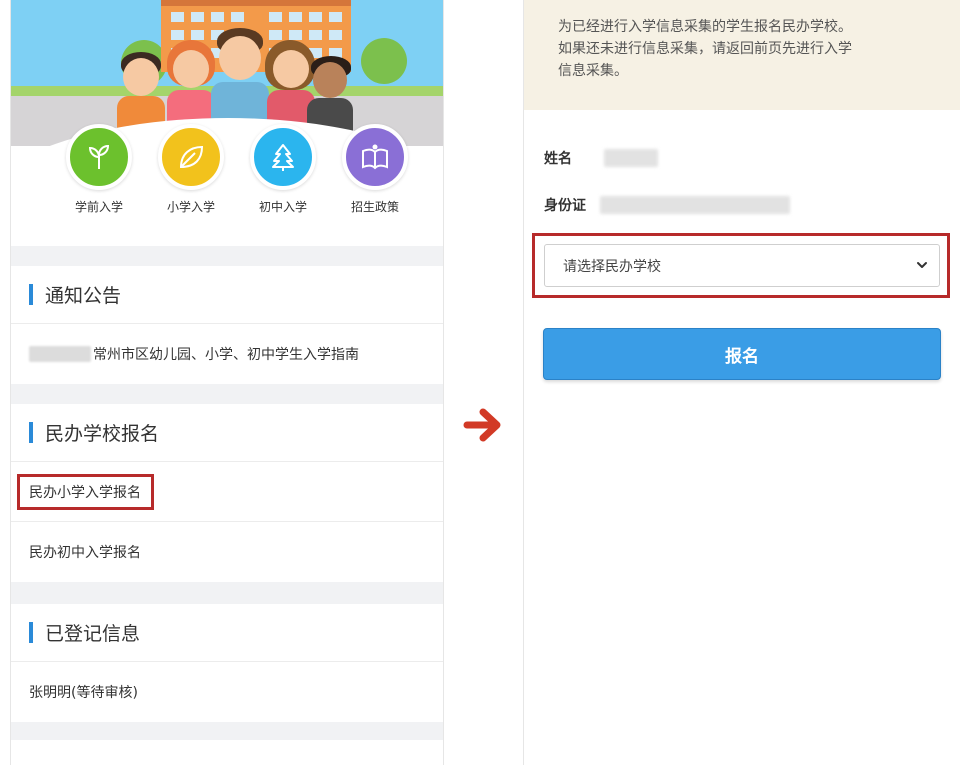 The height and width of the screenshot is (765, 960). I want to click on leaf-icon, so click(191, 157).